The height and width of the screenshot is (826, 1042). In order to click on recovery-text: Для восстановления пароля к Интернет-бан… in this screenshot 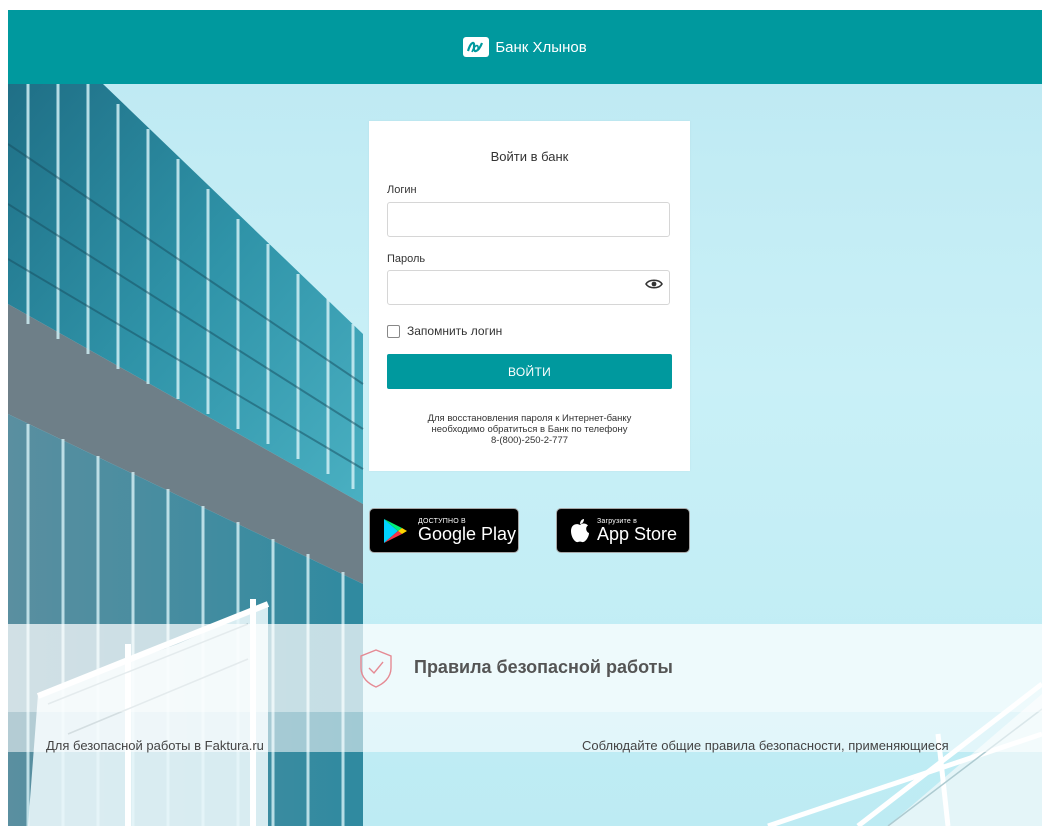, I will do `click(529, 429)`.